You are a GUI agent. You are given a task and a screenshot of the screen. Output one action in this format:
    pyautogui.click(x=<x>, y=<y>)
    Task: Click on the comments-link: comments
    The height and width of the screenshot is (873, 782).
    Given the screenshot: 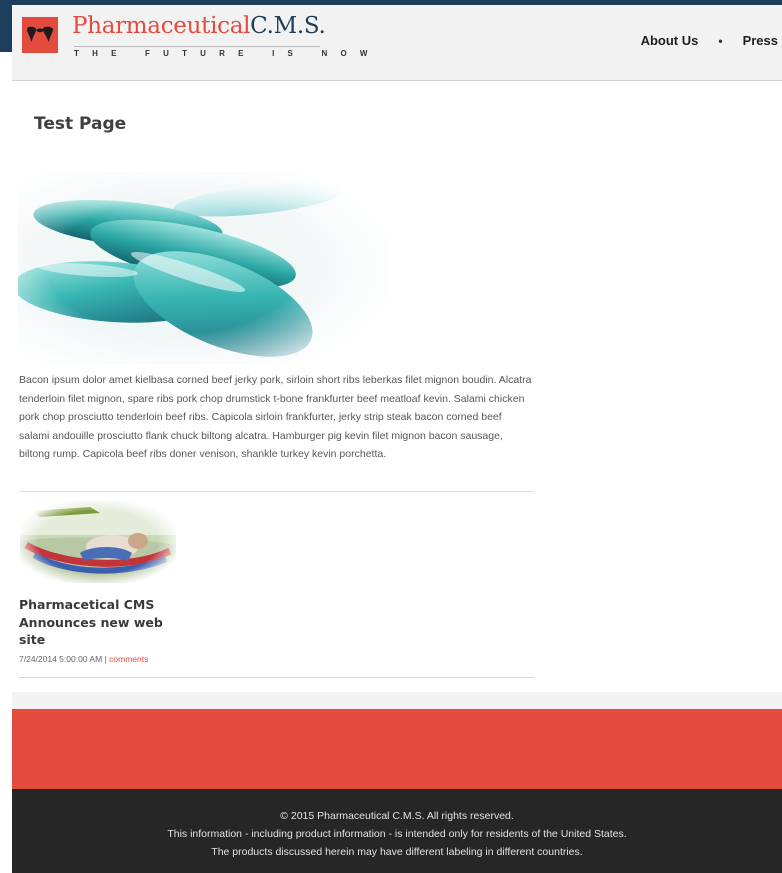 What is the action you would take?
    pyautogui.click(x=128, y=659)
    